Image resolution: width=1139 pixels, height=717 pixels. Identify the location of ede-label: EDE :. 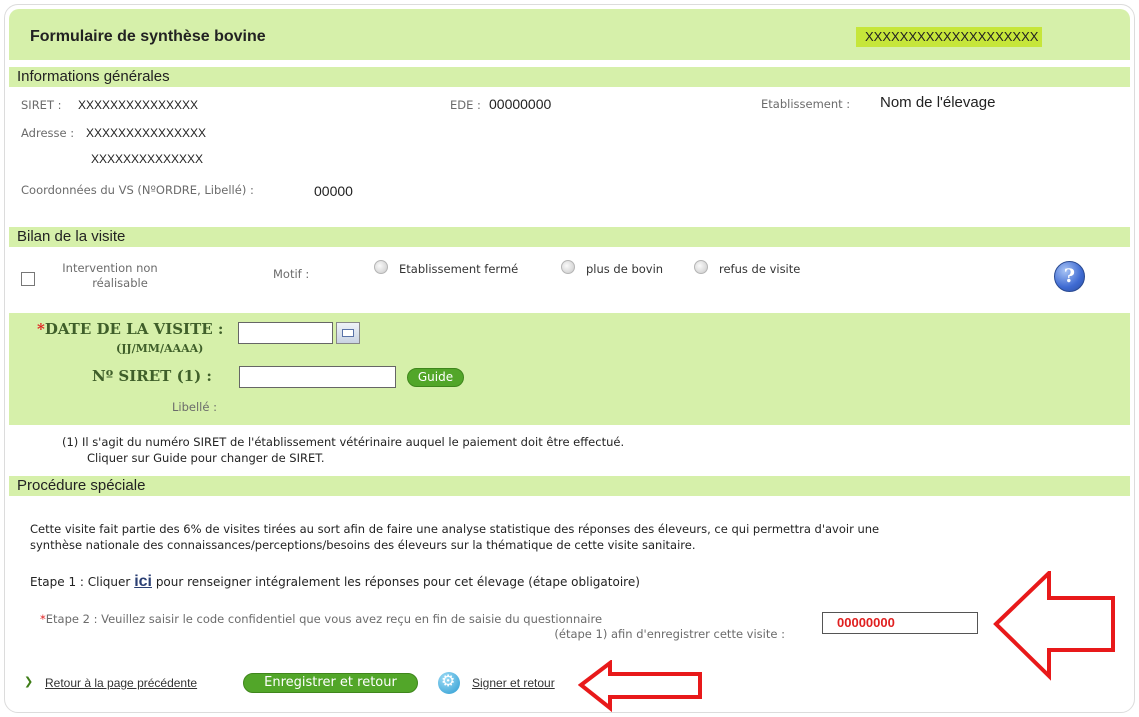
(465, 105).